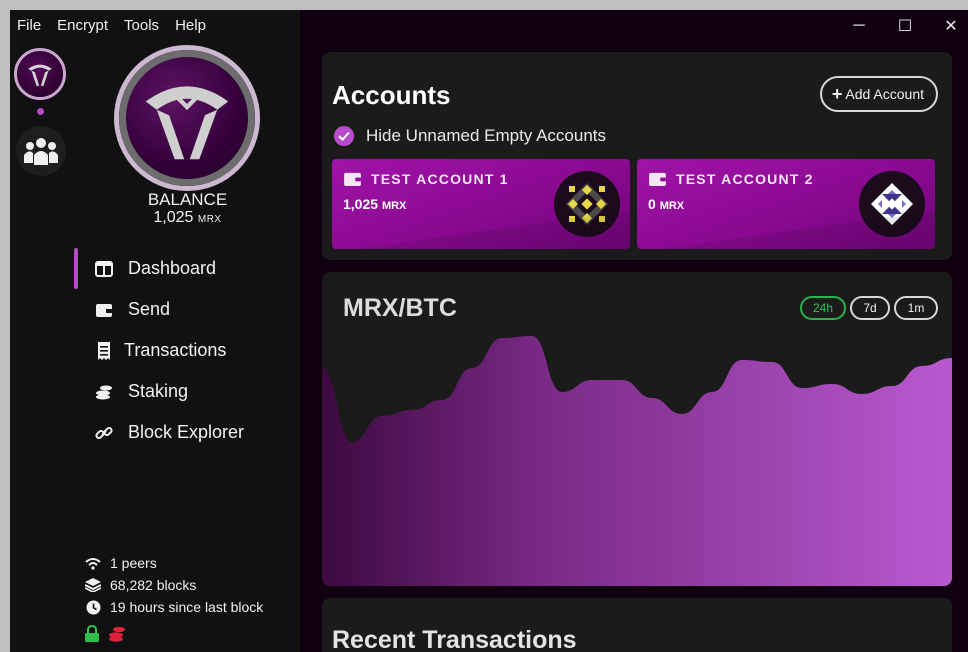 The image size is (968, 652). I want to click on account-balance: 1,025 MRX, so click(374, 204).